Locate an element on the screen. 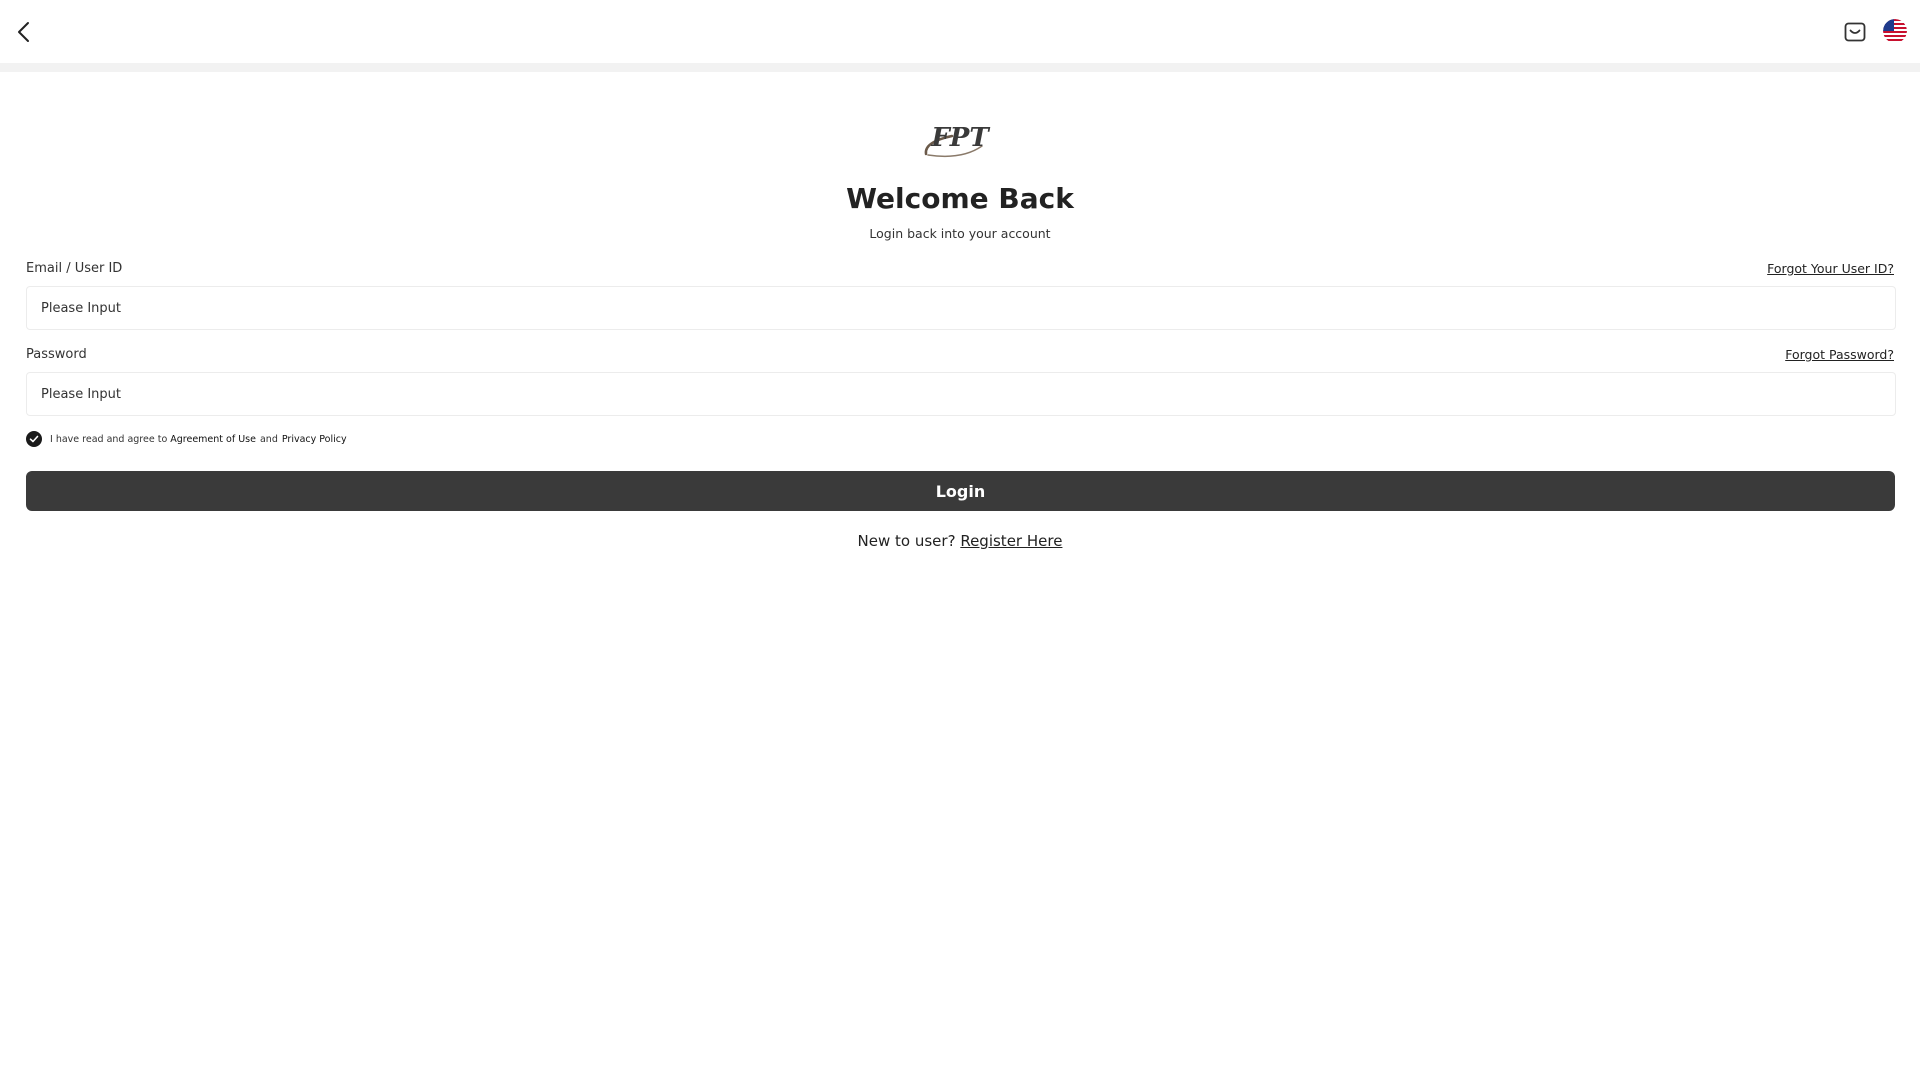 The width and height of the screenshot is (1920, 1080). password-field is located at coordinates (961, 394).